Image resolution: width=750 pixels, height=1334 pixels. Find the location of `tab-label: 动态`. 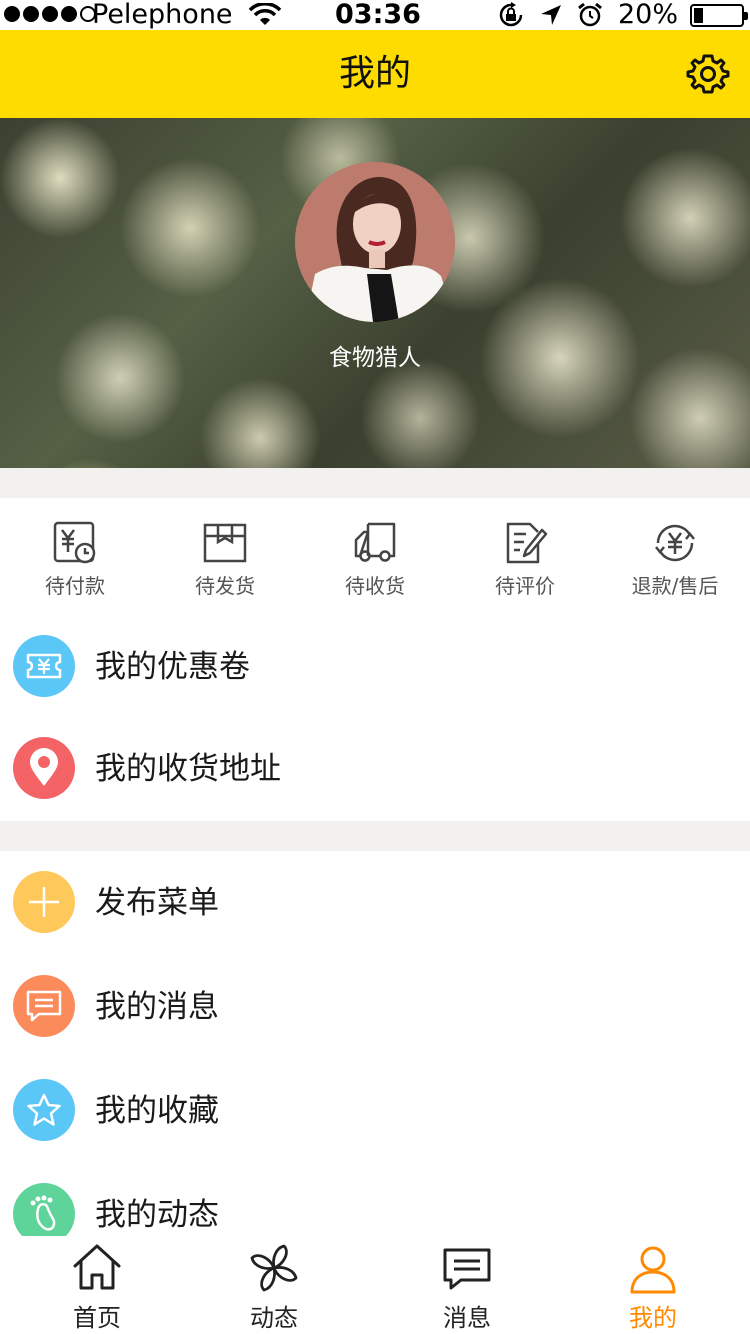

tab-label: 动态 is located at coordinates (274, 1318).